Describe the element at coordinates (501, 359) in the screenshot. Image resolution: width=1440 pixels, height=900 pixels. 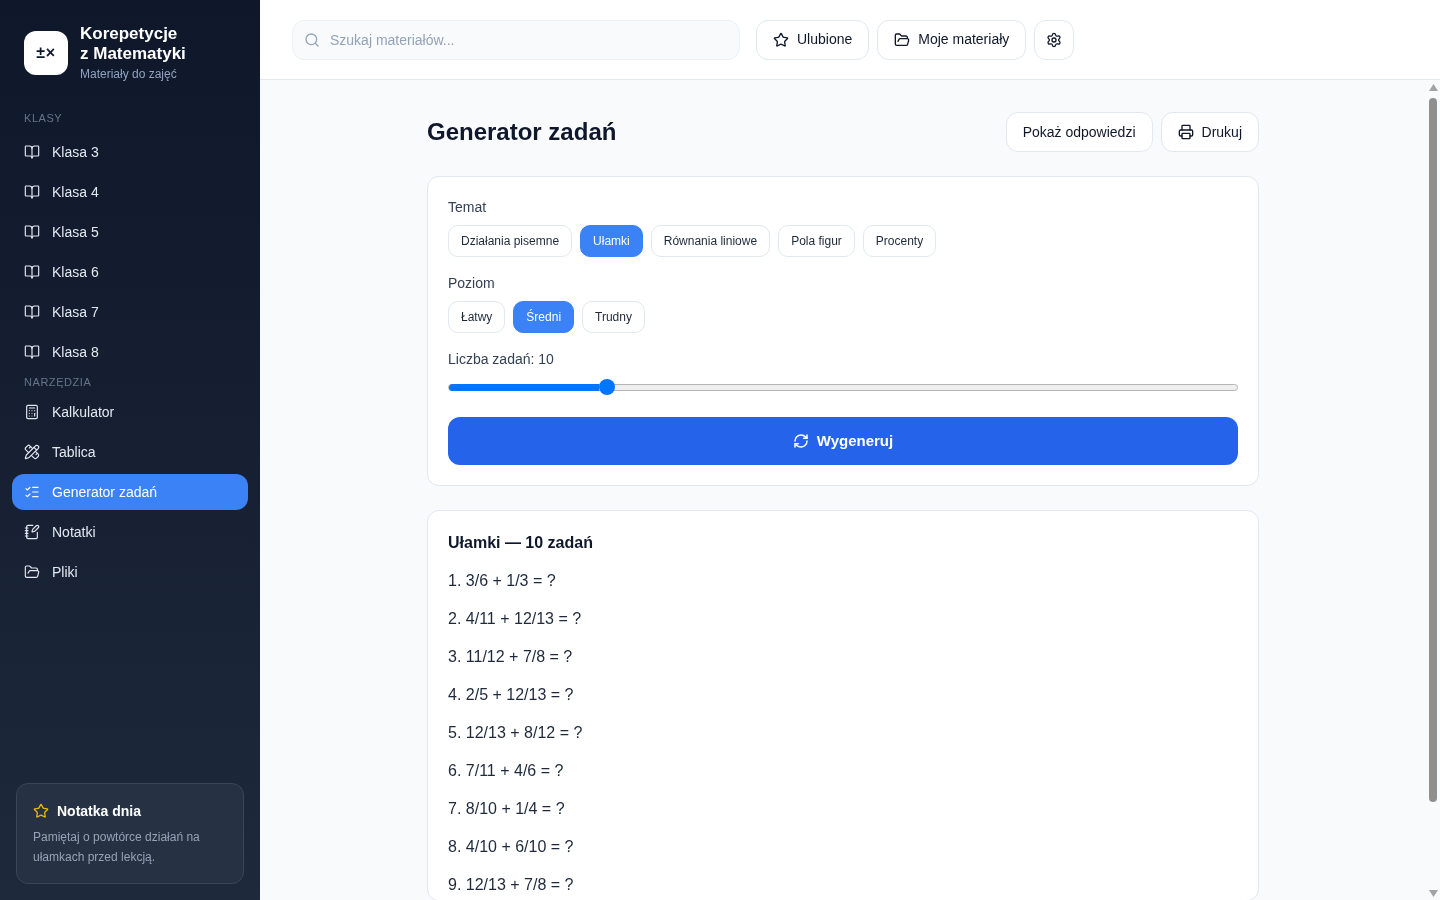
I see `field-label: Liczba zadań: 10` at that location.